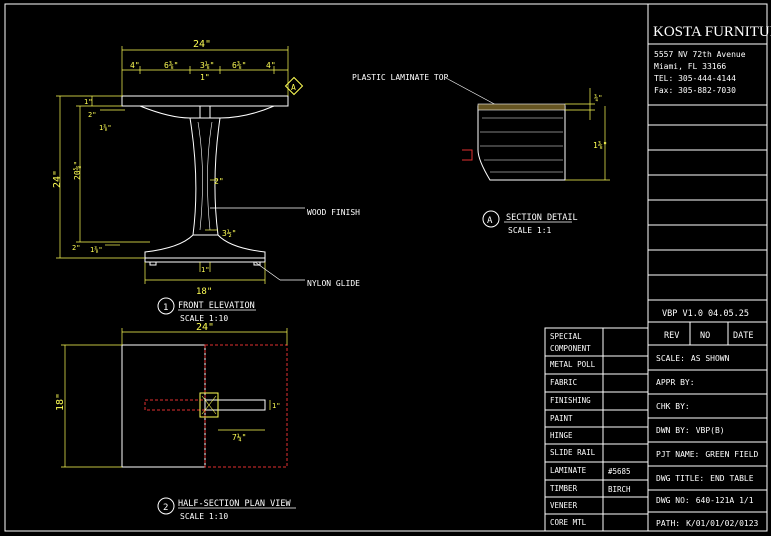 The width and height of the screenshot is (771, 536). Describe the element at coordinates (207, 65) in the screenshot. I see `dim-top-center: 3⅛"` at that location.